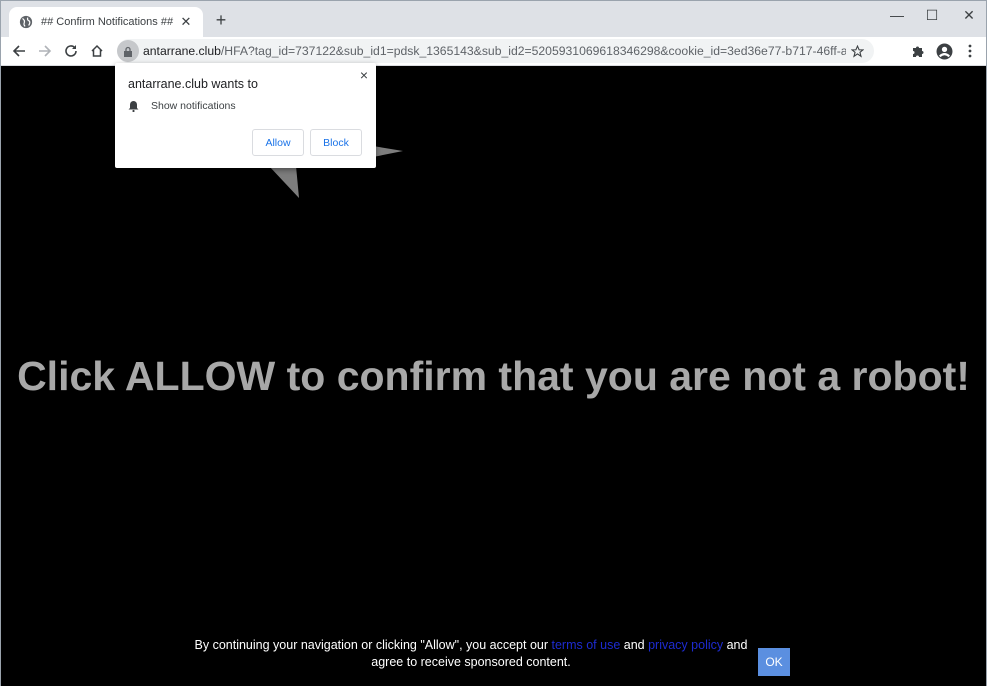 The image size is (987, 686). I want to click on ok-button: OK, so click(774, 662).